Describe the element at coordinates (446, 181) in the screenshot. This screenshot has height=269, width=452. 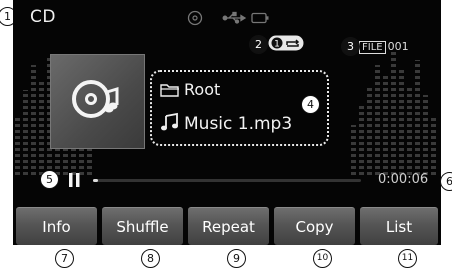
I see `callout-6: 6` at that location.